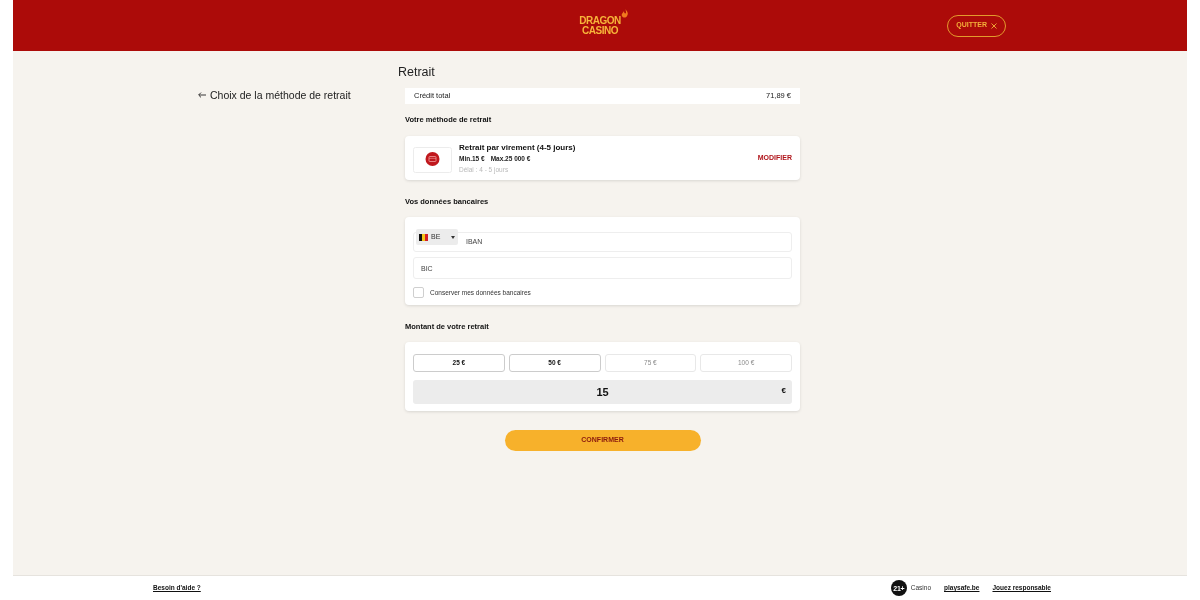 The image size is (1200, 600). I want to click on method-title: Retrait par virement (4-5 jours), so click(517, 147).